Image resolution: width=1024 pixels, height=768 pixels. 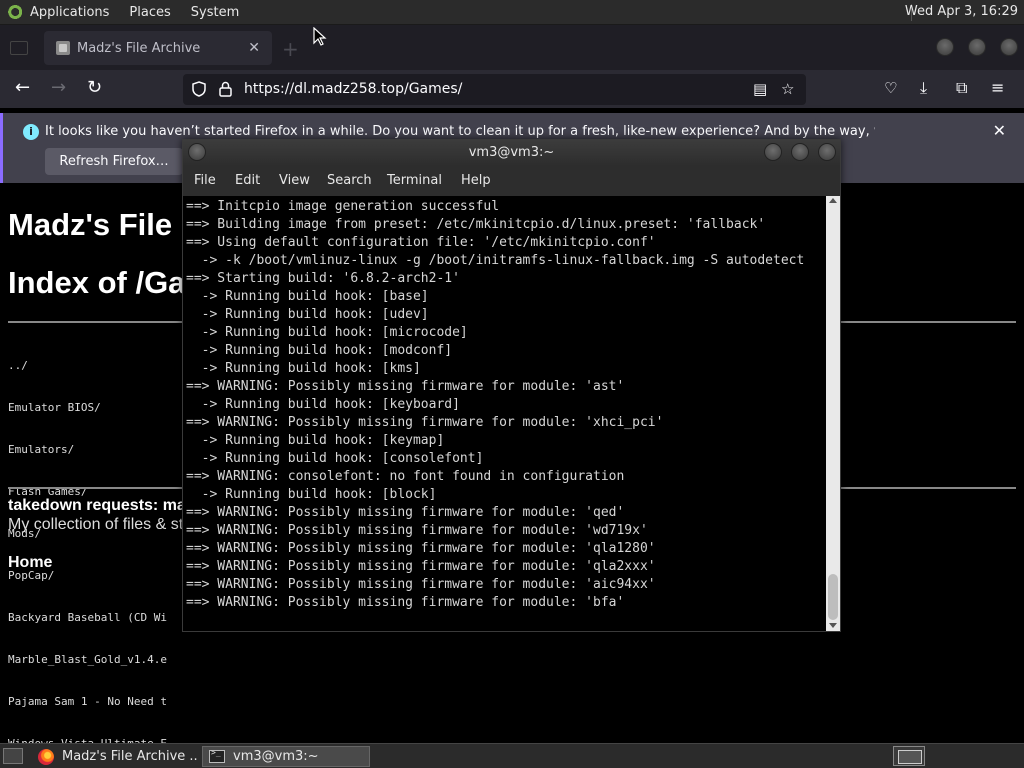 What do you see at coordinates (323, 404) in the screenshot?
I see `terminal-line: -> Running build hook: [keyboard]` at bounding box center [323, 404].